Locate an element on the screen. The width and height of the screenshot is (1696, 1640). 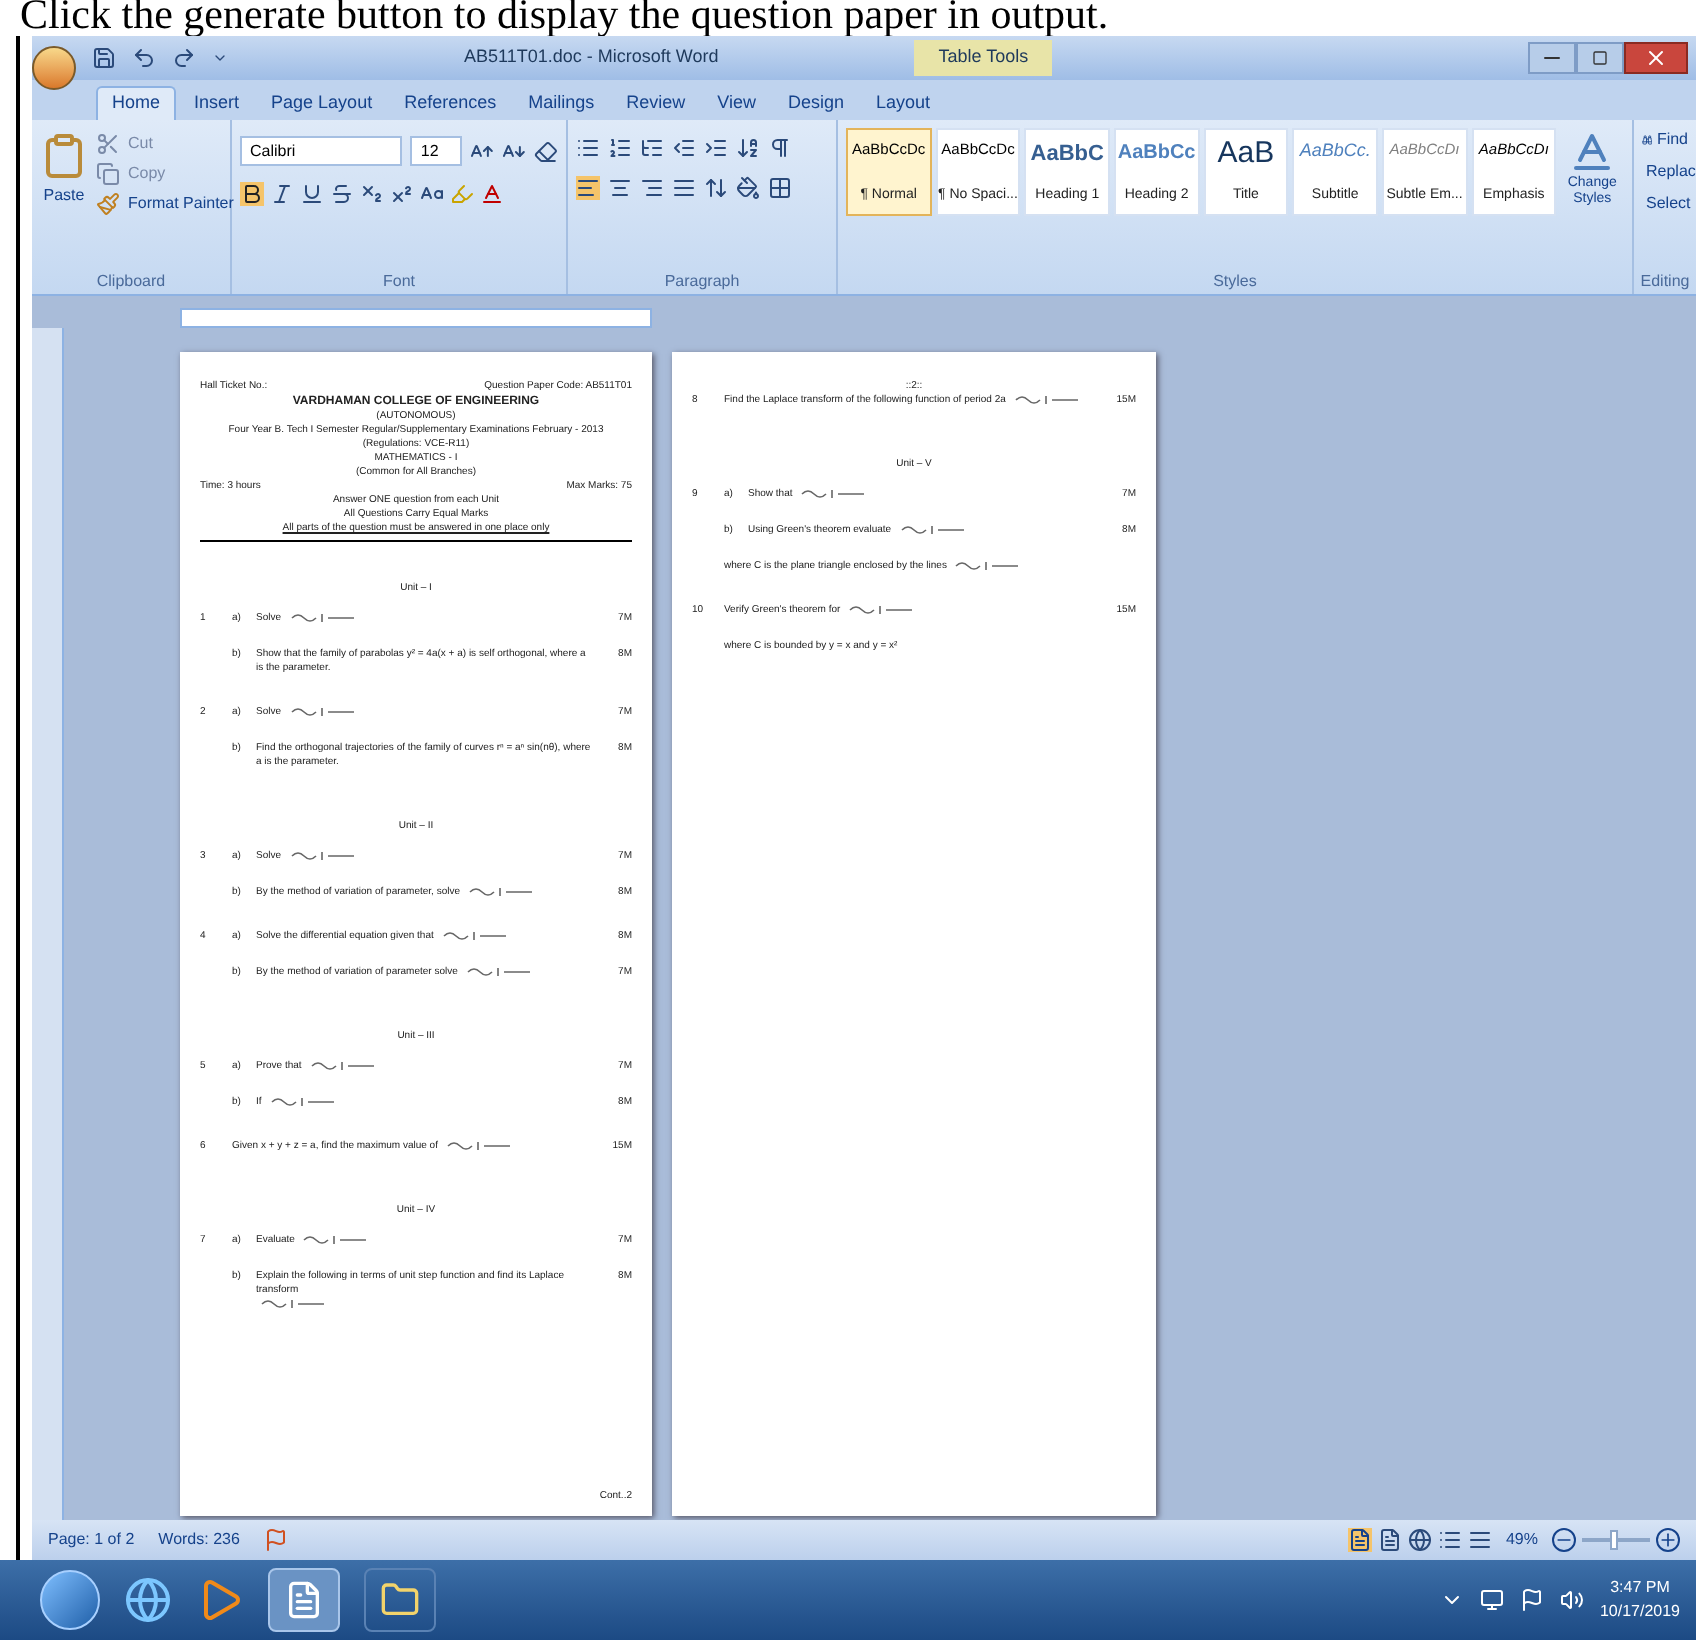
grow-font-icon is located at coordinates (482, 151).